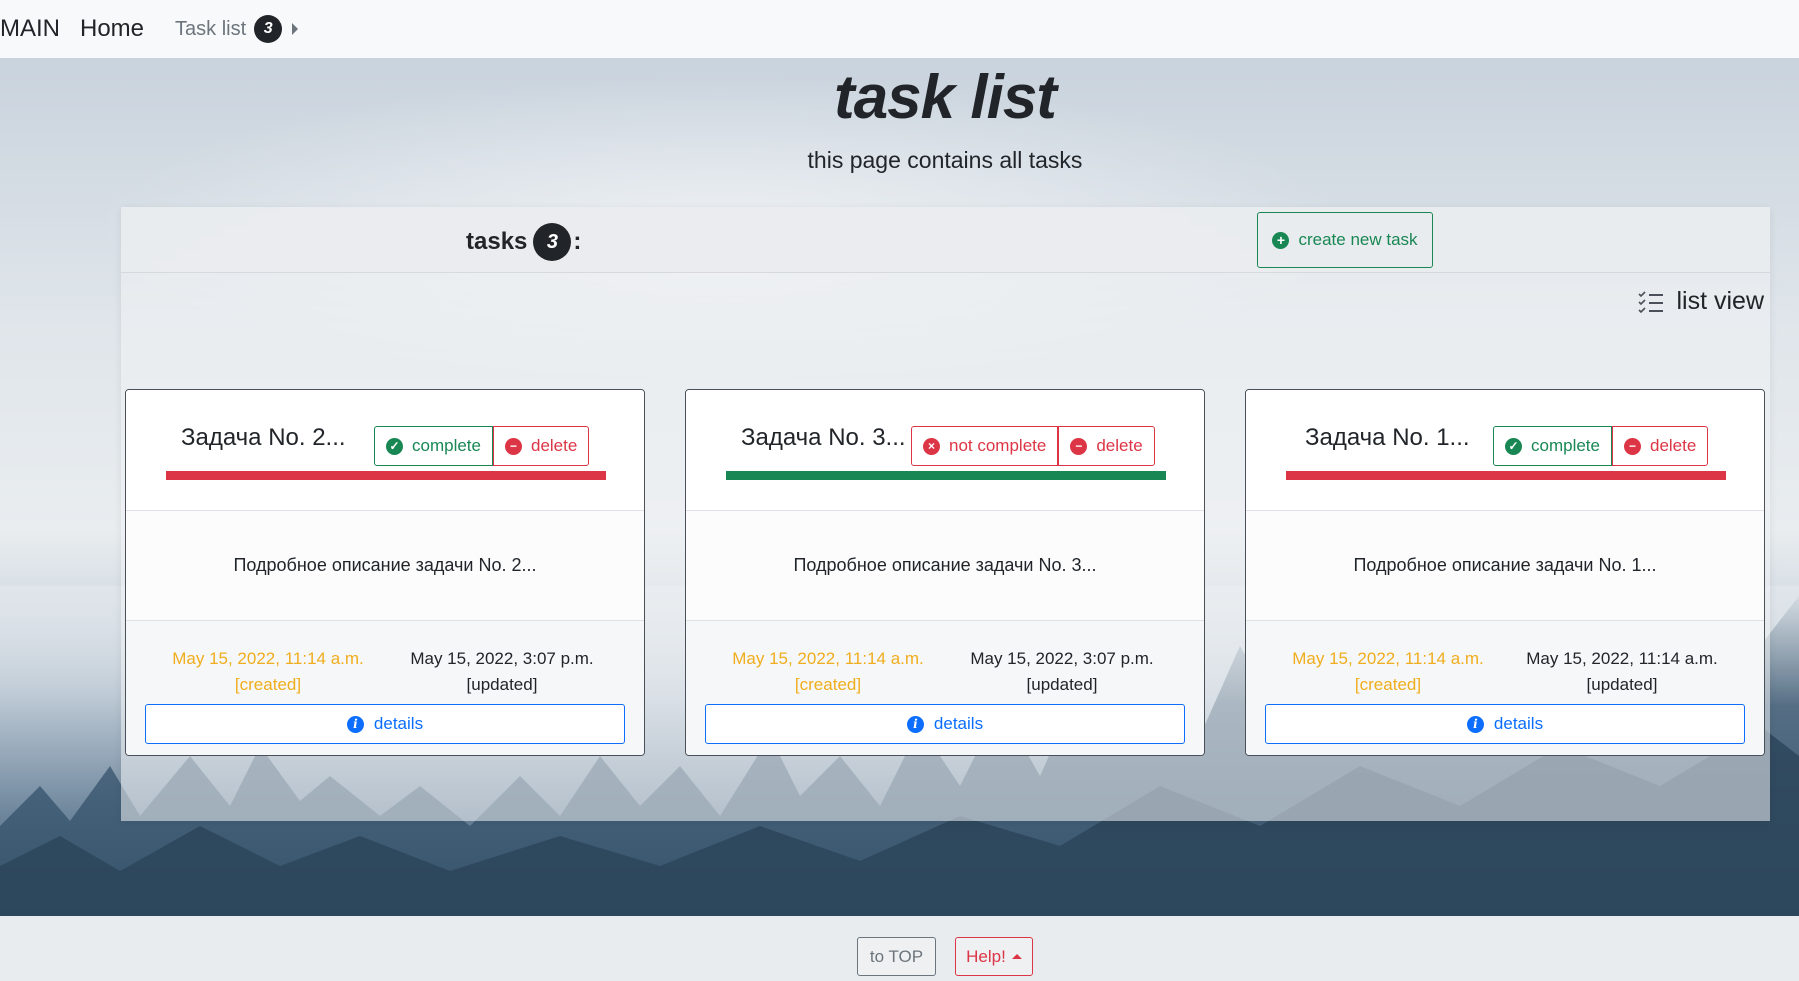 The height and width of the screenshot is (981, 1799). Describe the element at coordinates (112, 29) in the screenshot. I see `nav-link-home: Home` at that location.